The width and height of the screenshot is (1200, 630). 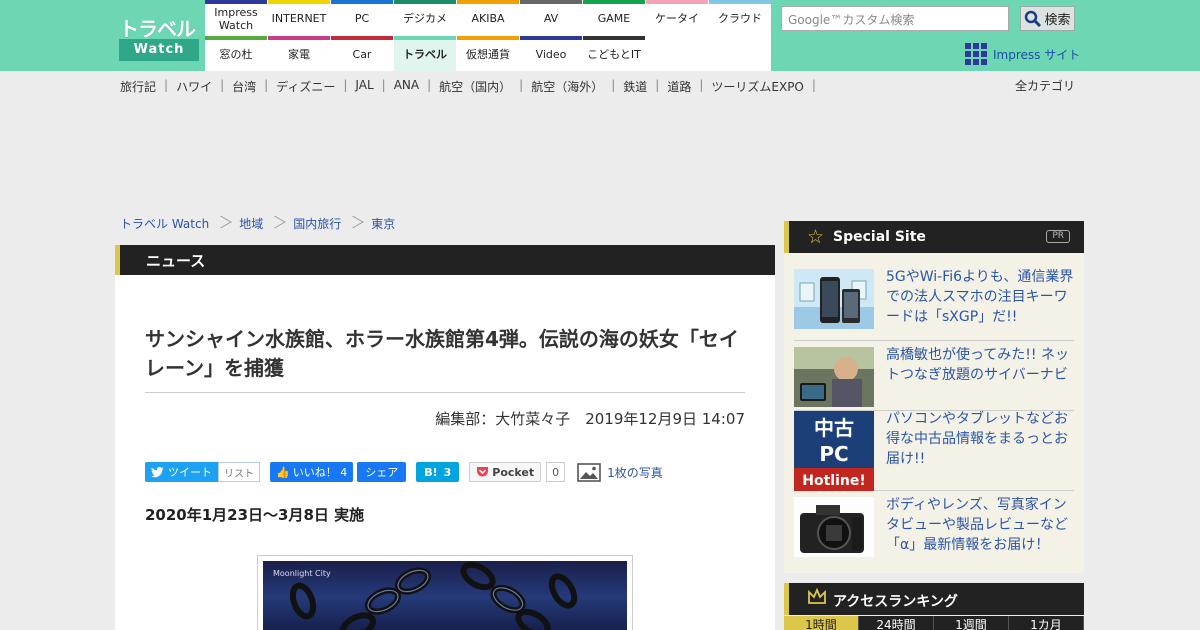 What do you see at coordinates (757, 86) in the screenshot?
I see `category-link: ツーリズムEXPO` at bounding box center [757, 86].